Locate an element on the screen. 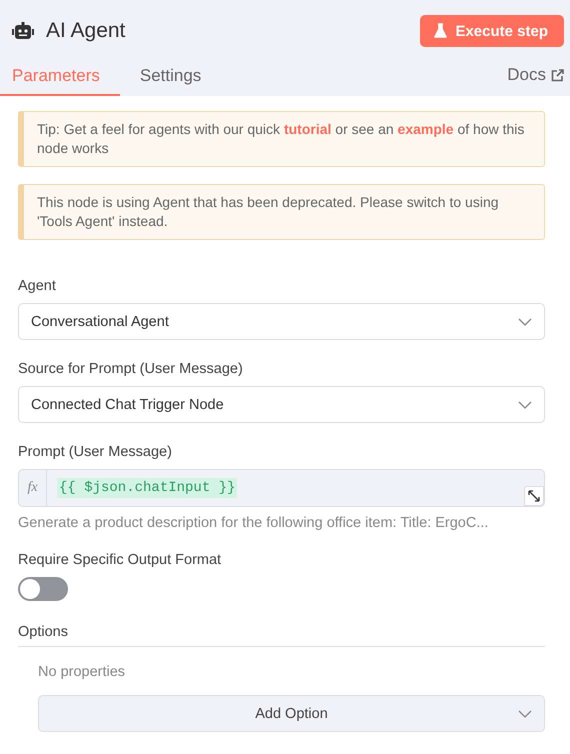 Image resolution: width=570 pixels, height=754 pixels. tab: Settings is located at coordinates (171, 77).